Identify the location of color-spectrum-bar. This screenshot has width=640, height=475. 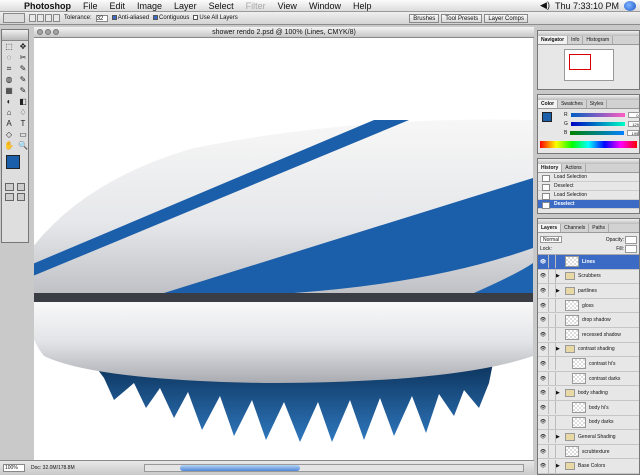
(588, 144).